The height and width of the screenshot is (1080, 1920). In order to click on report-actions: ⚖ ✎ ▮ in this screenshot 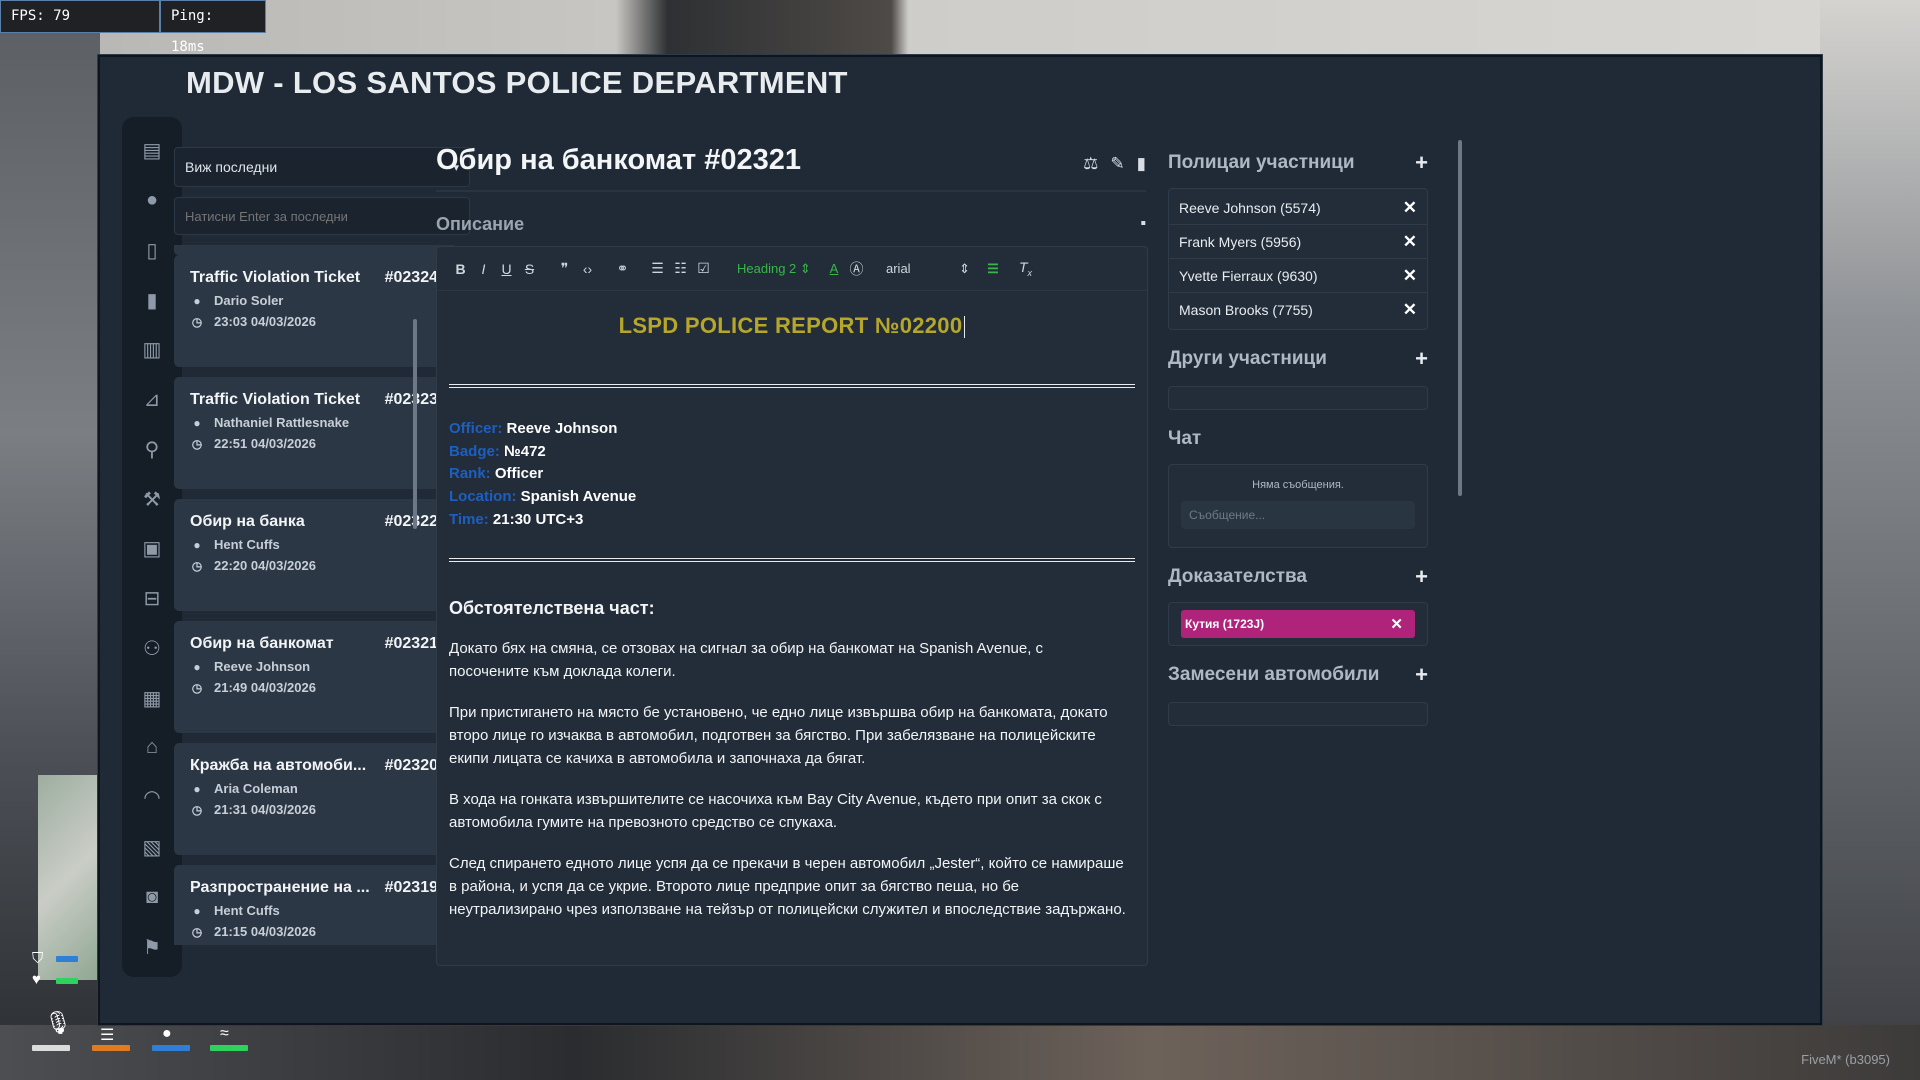, I will do `click(1114, 164)`.